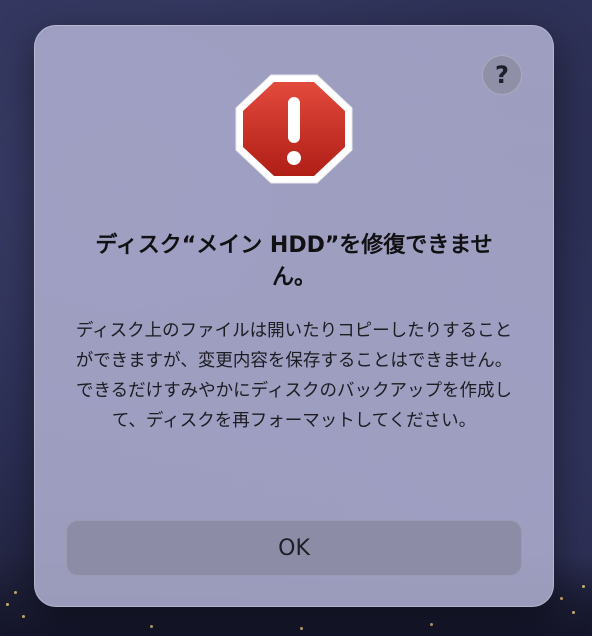 The height and width of the screenshot is (636, 592). What do you see at coordinates (294, 261) in the screenshot?
I see `dialog-title: ディスク“メイン HDD”を修復できません。` at bounding box center [294, 261].